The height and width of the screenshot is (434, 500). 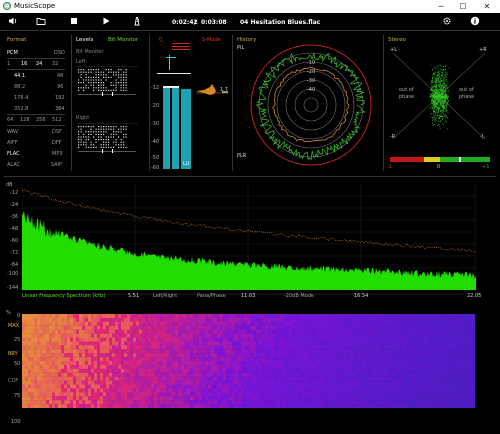 I want to click on maximize-button: ☐, so click(x=463, y=6).